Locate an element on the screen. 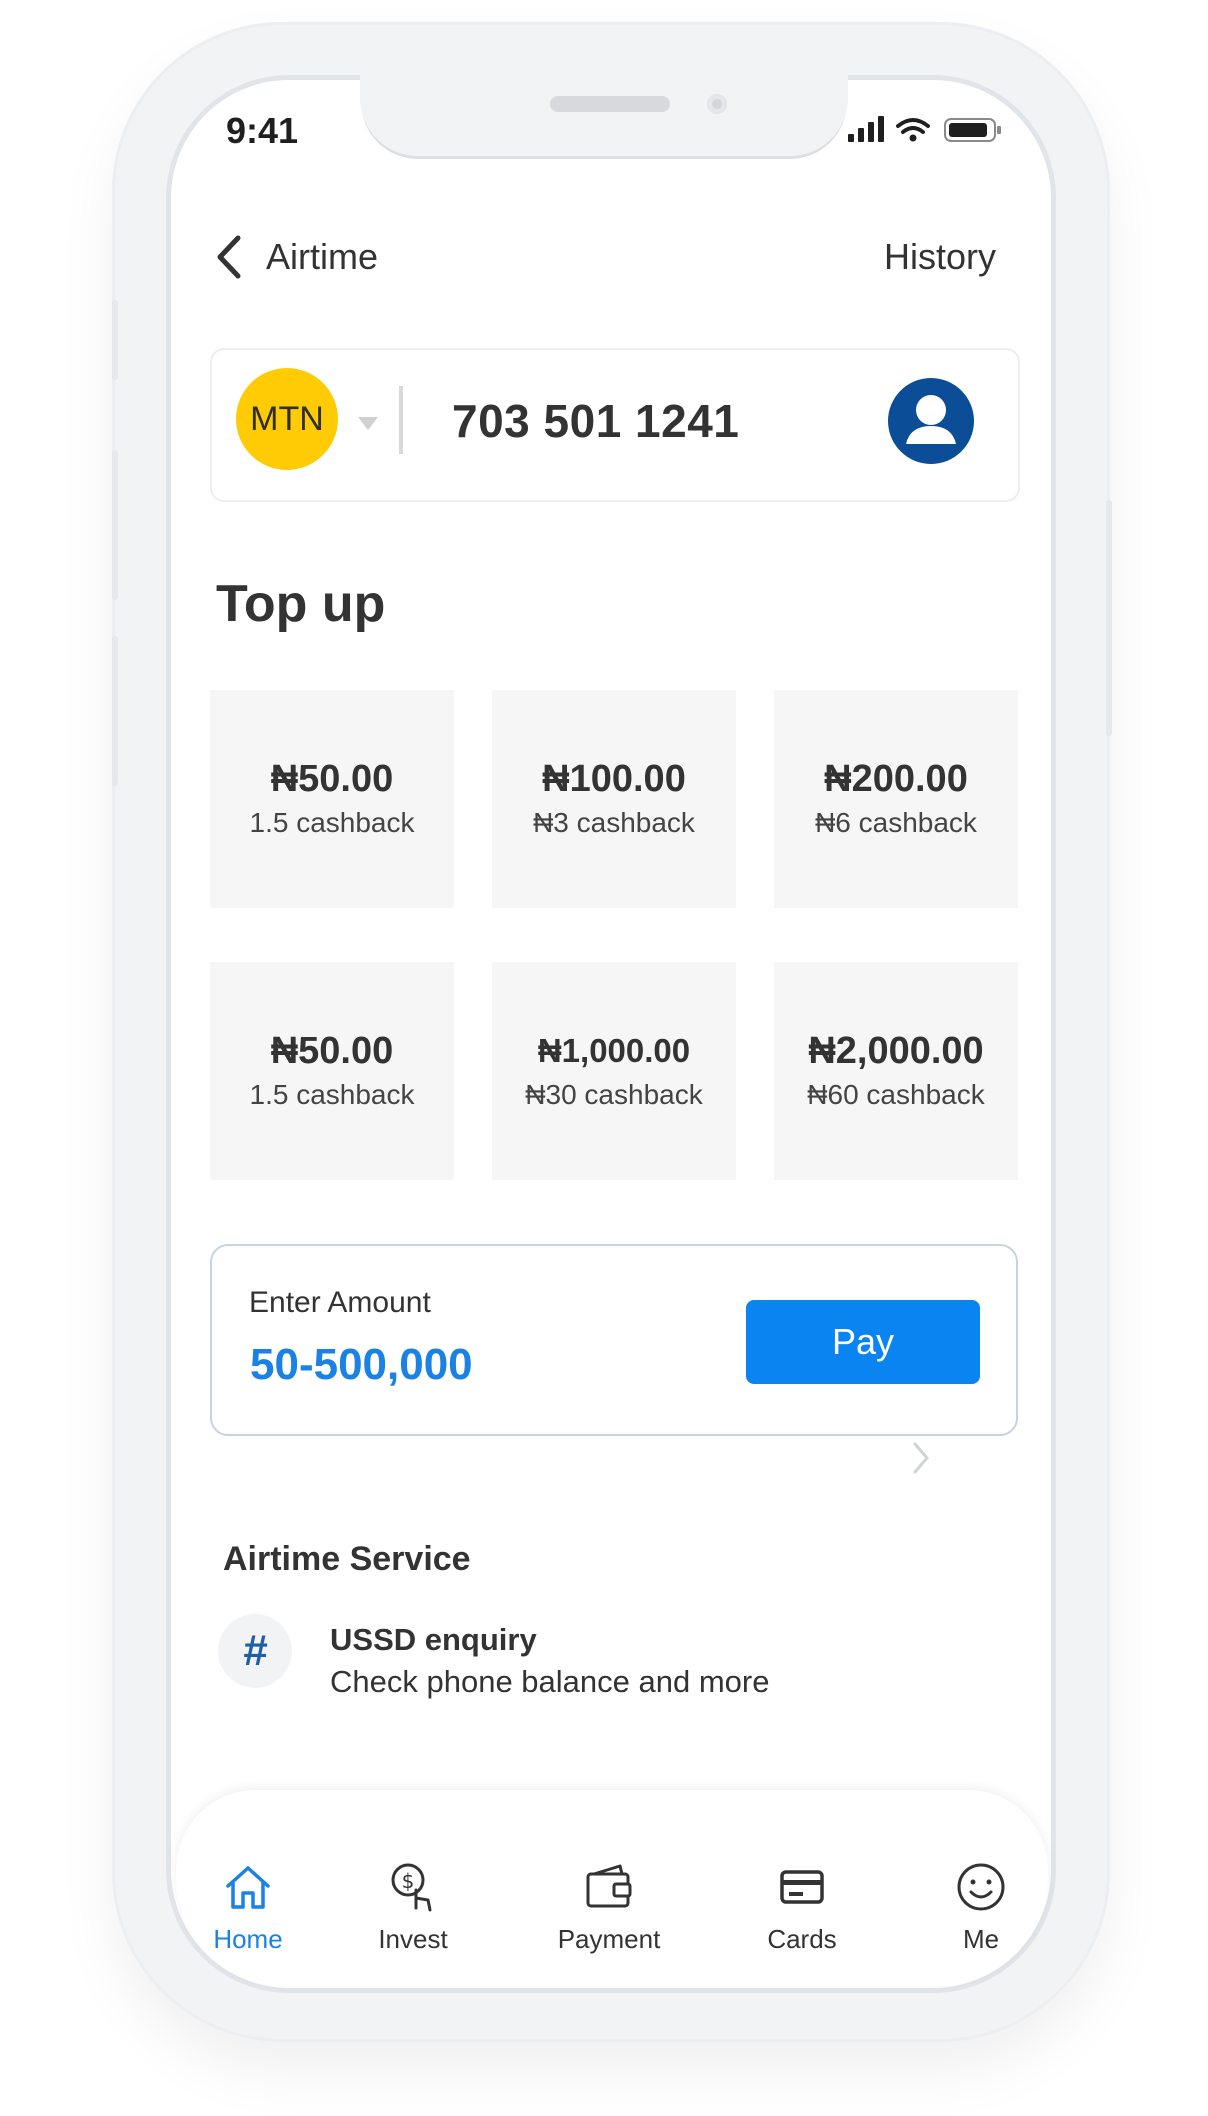 This screenshot has width=1208, height=2116. ussd-enquiry-title: USSD enquiry is located at coordinates (433, 1640).